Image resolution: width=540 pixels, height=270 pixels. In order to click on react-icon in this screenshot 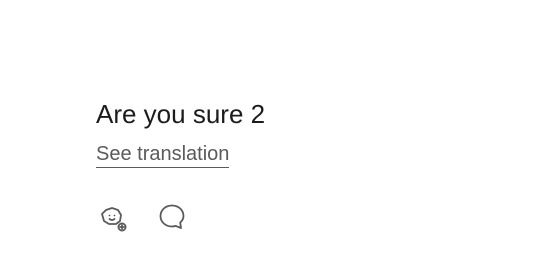, I will do `click(114, 219)`.